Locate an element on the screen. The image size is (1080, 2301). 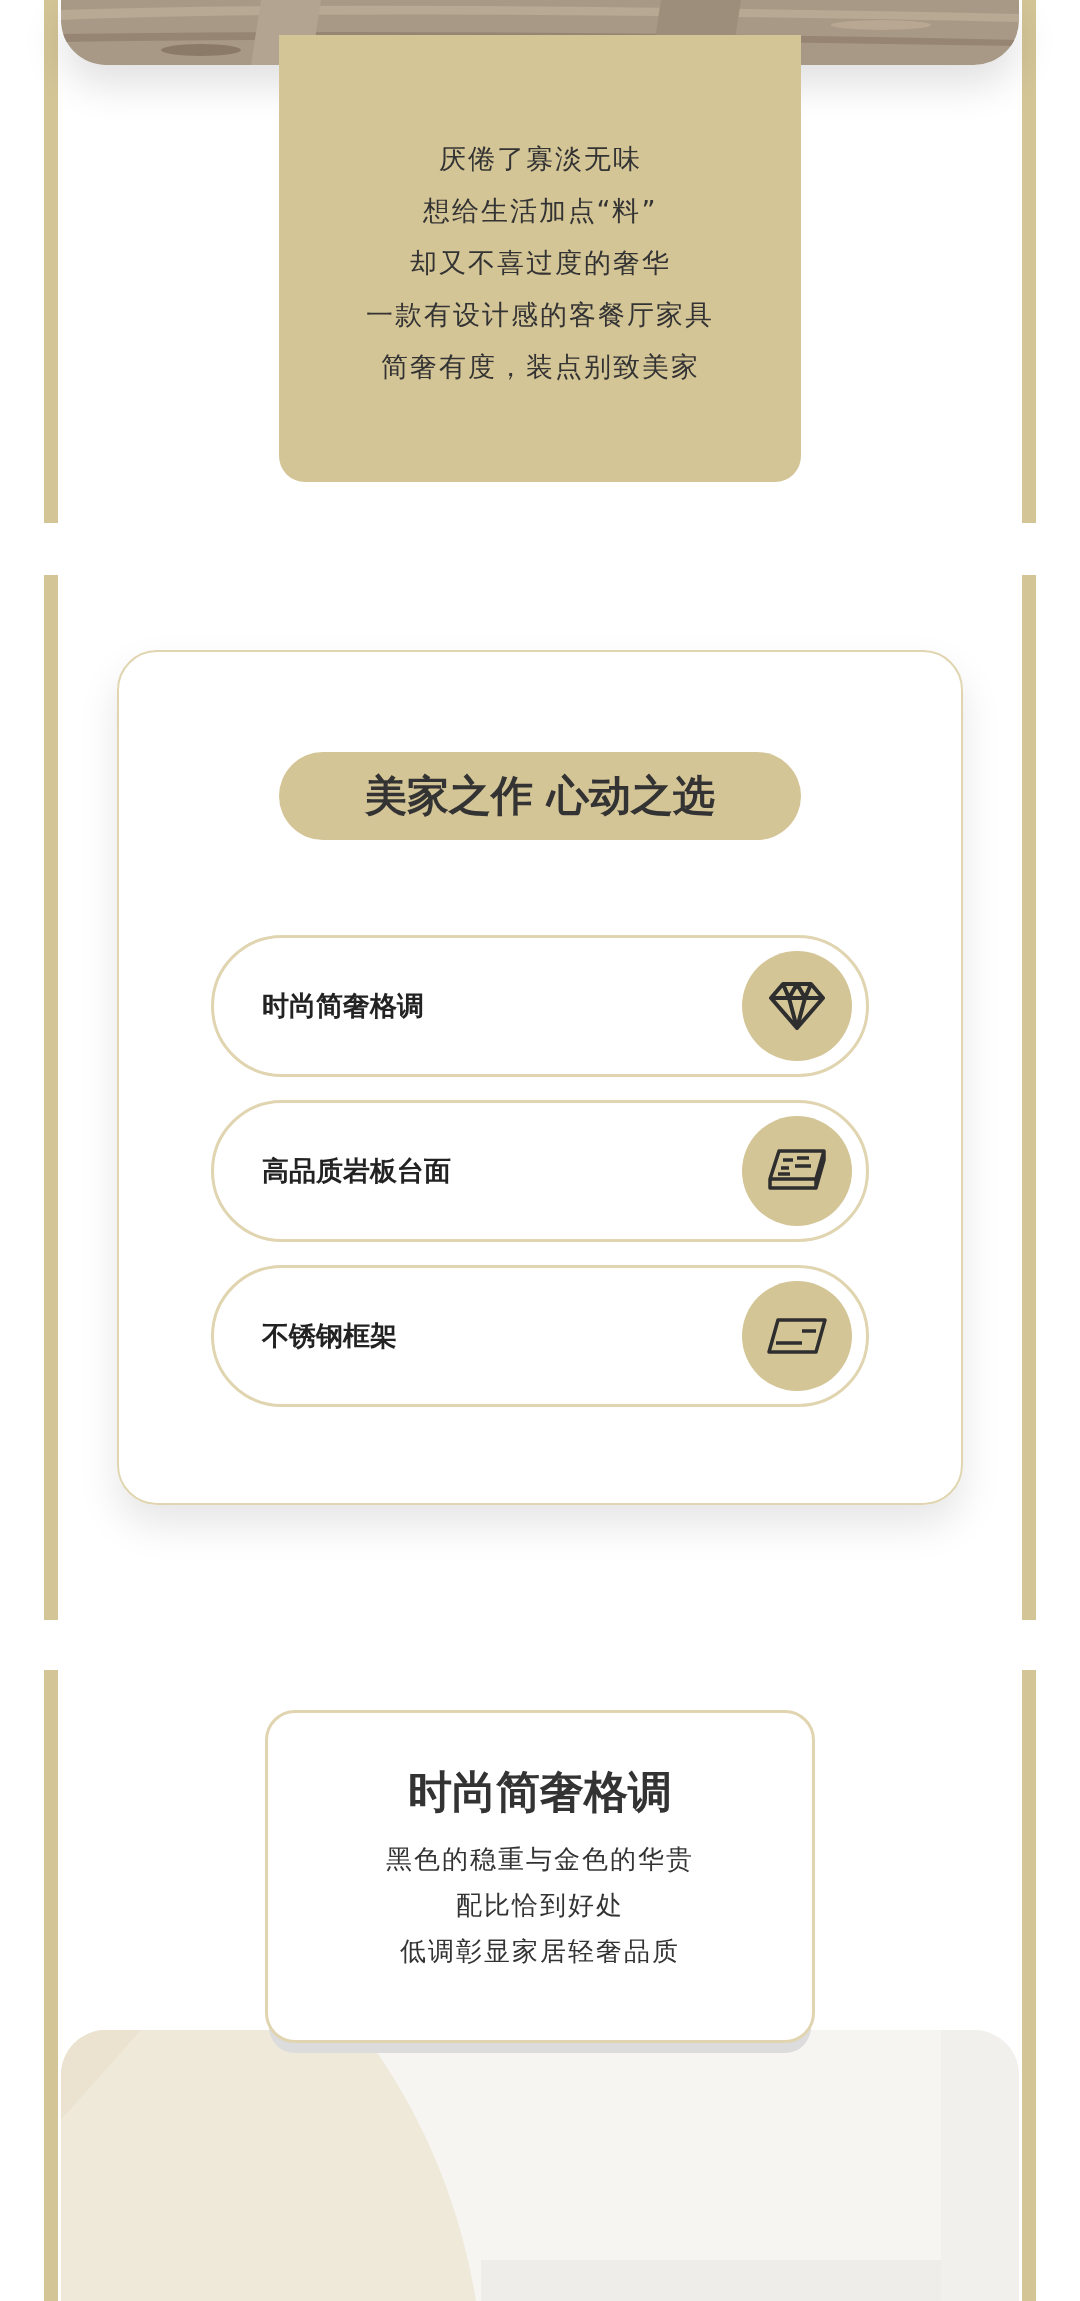
intro-text: 一款有设计感的客餐厅家具 is located at coordinates (540, 315).